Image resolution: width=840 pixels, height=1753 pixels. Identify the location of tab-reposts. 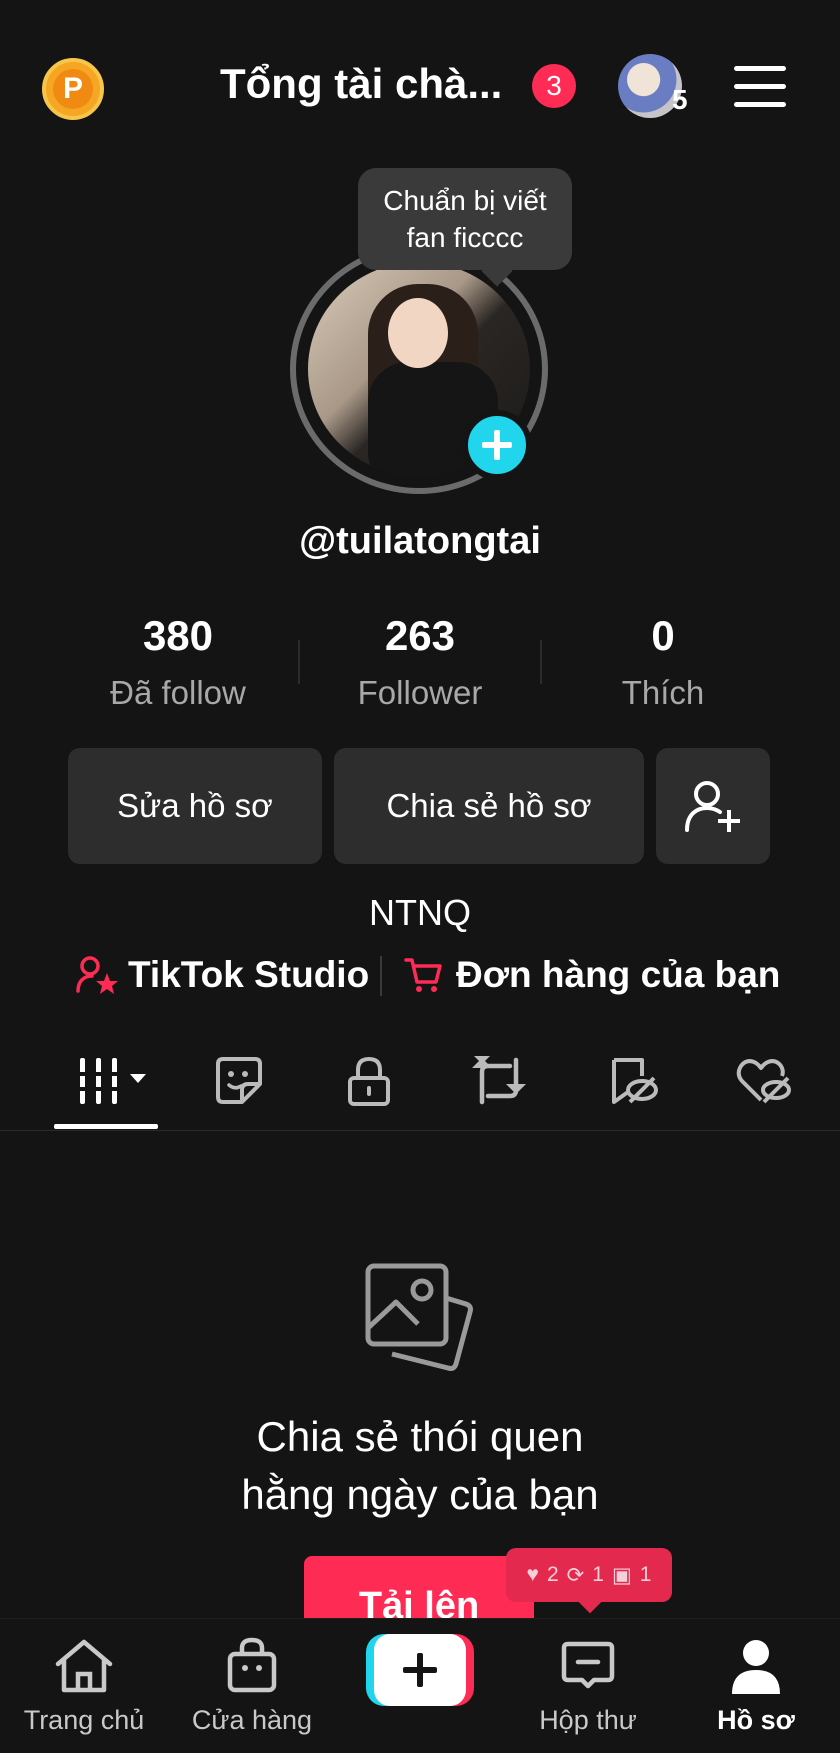
(499, 1081).